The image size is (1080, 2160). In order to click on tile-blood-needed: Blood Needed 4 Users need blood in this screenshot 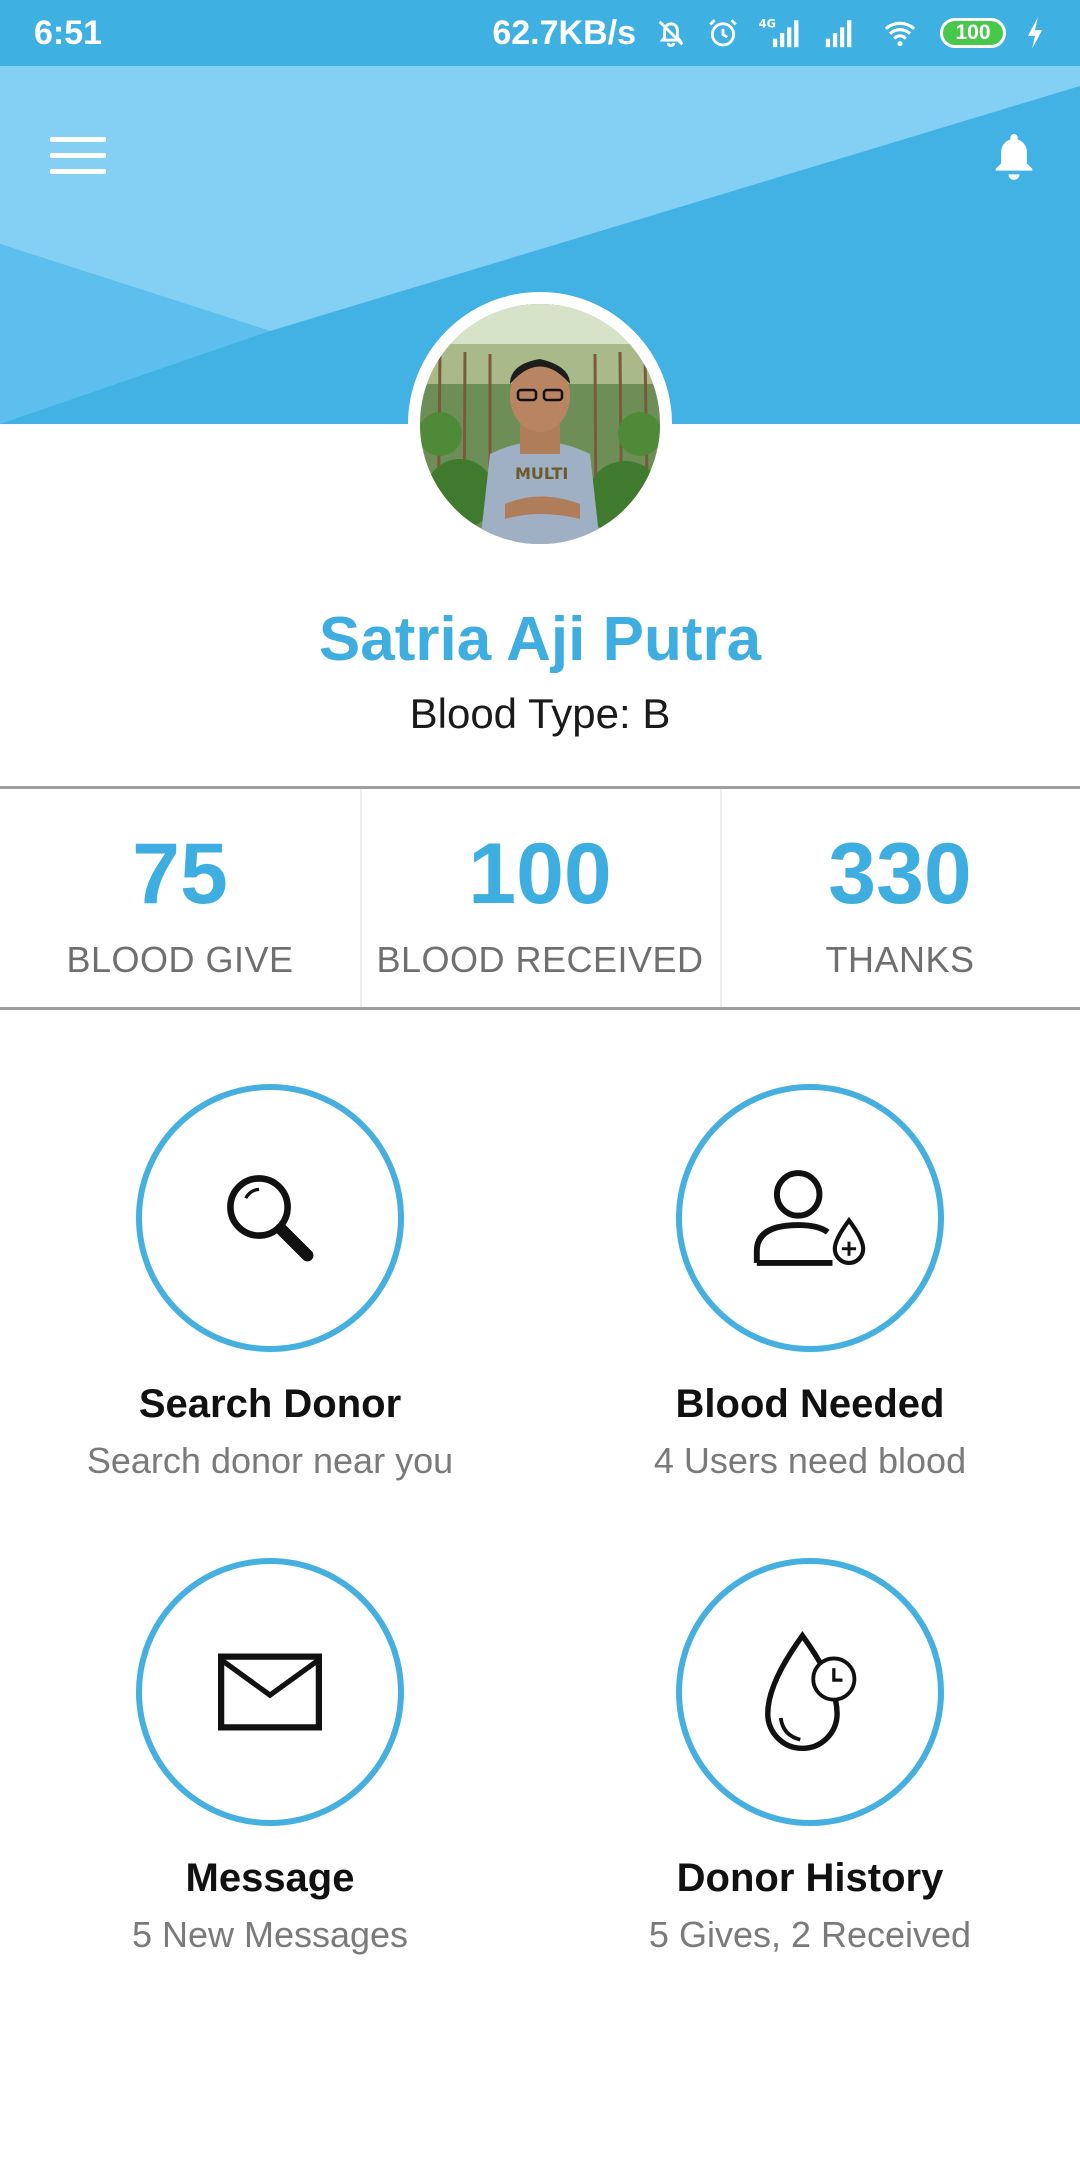, I will do `click(810, 1283)`.